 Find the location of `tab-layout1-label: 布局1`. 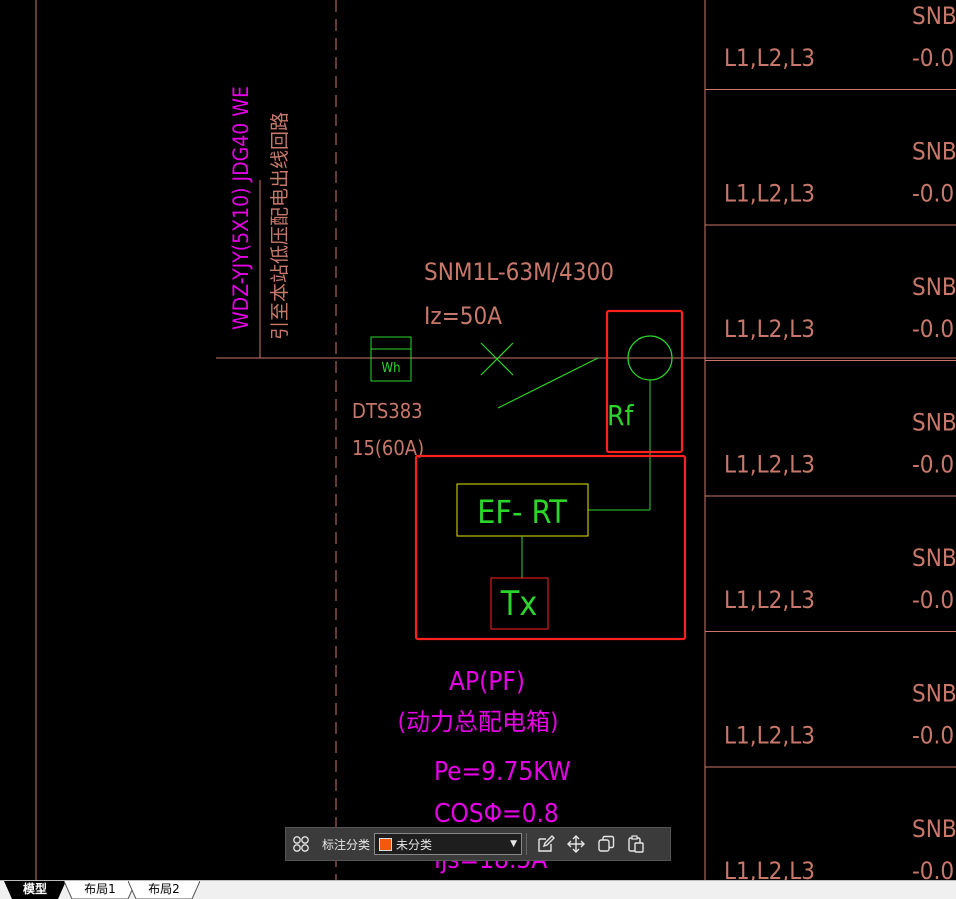

tab-layout1-label: 布局1 is located at coordinates (100, 889).